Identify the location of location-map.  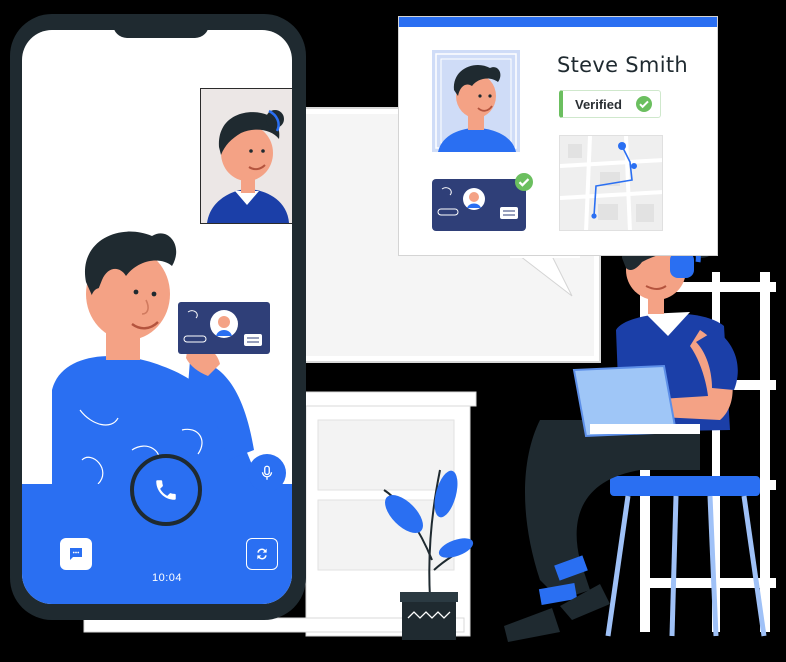
(611, 183).